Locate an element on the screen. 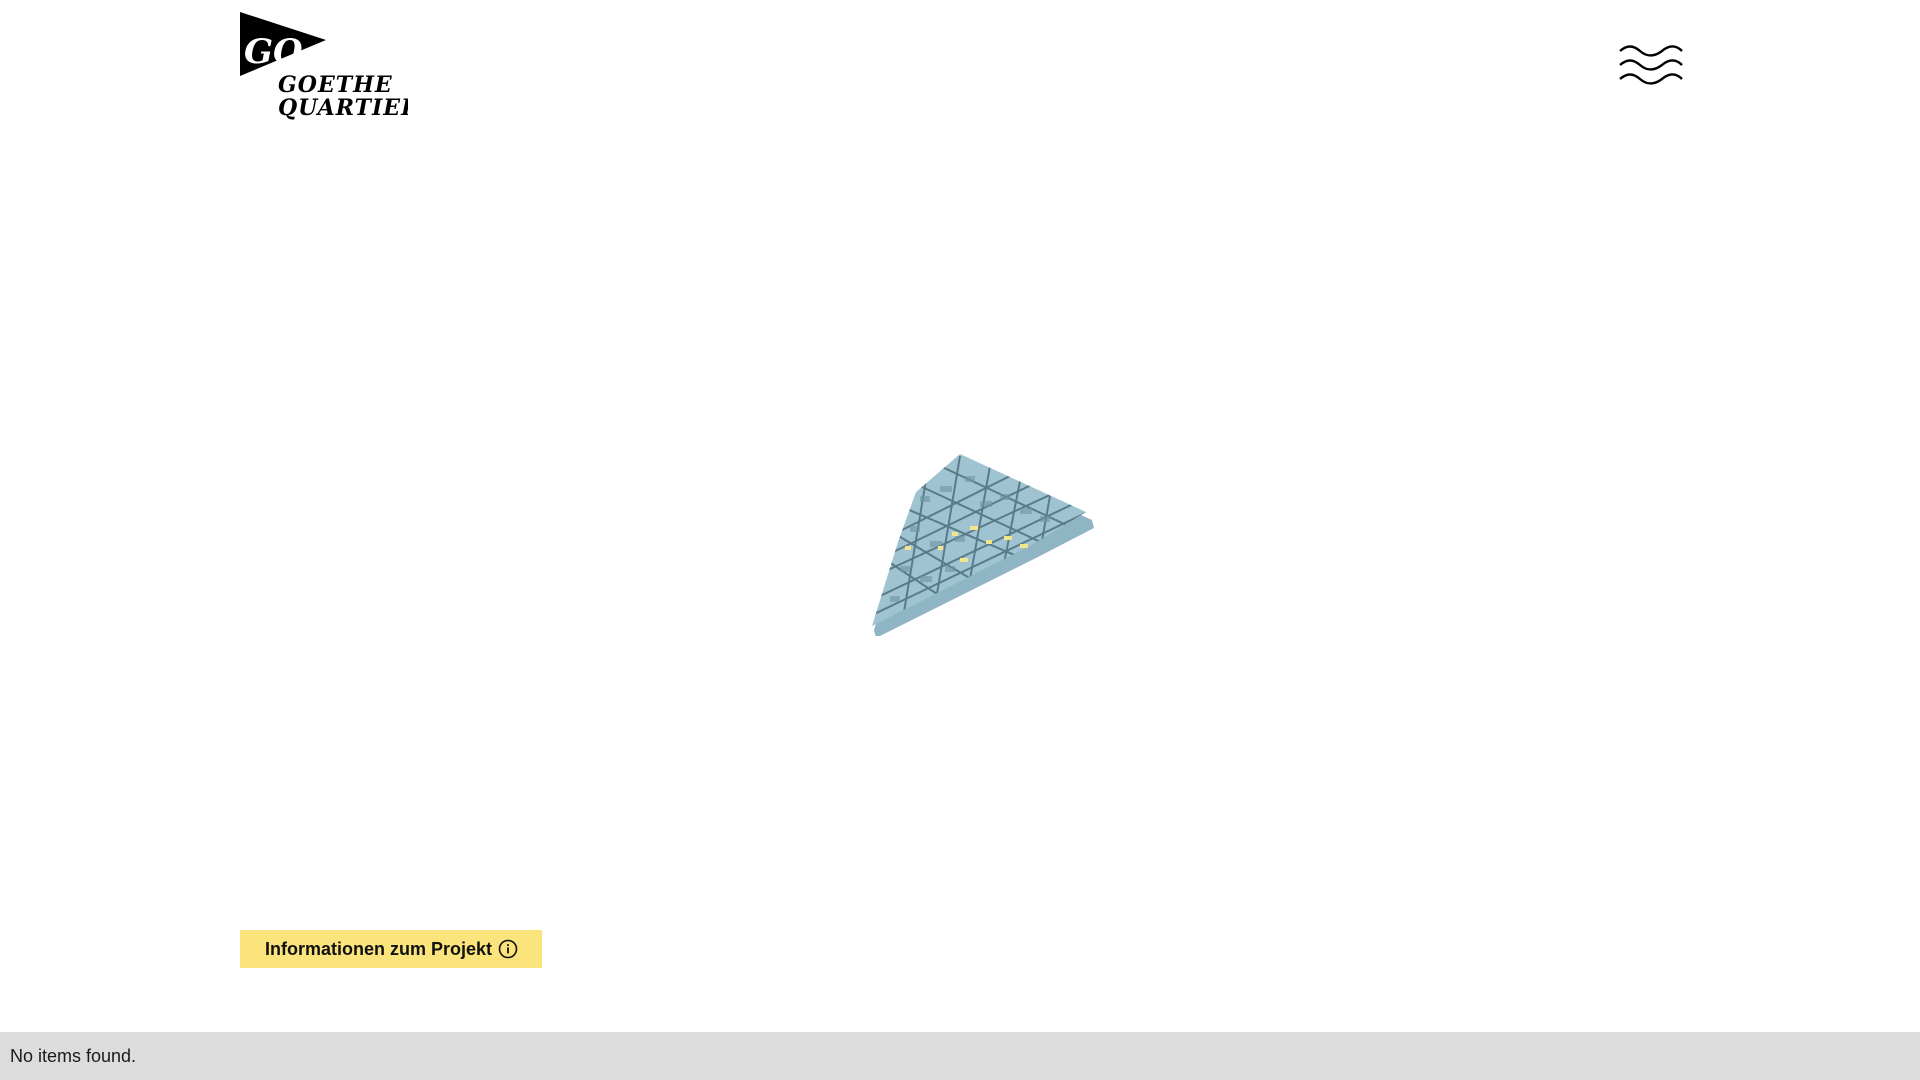 This screenshot has height=1080, width=1920. district-map-graphic is located at coordinates (983, 546).